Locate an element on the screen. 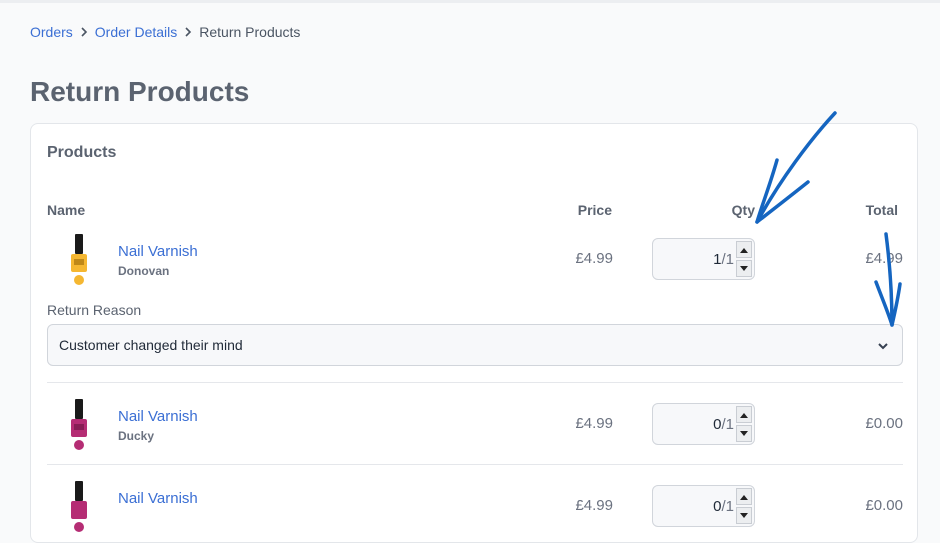  column-header-price: Price is located at coordinates (594, 210).